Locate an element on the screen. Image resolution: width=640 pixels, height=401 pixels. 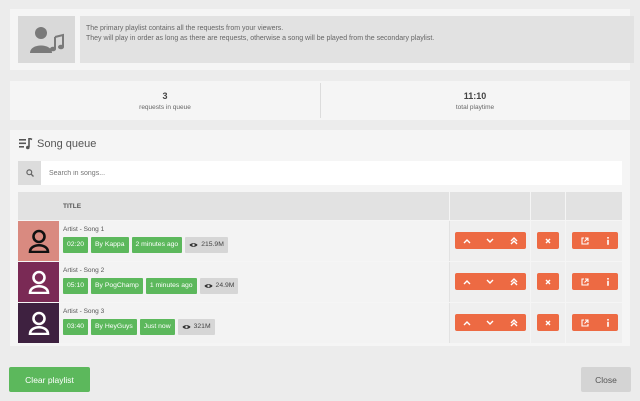
header-move-cell is located at coordinates (490, 206).